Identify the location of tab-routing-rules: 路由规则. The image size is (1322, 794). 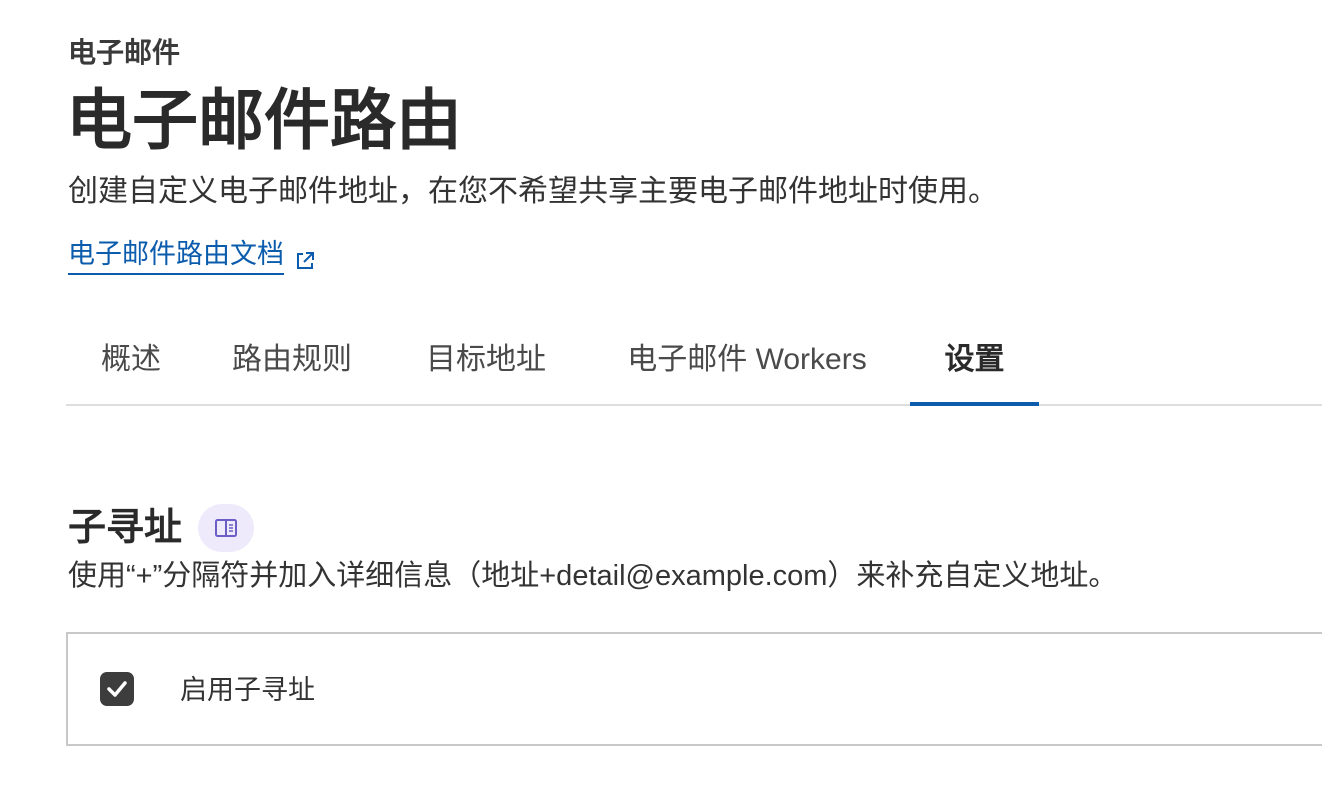
(292, 358).